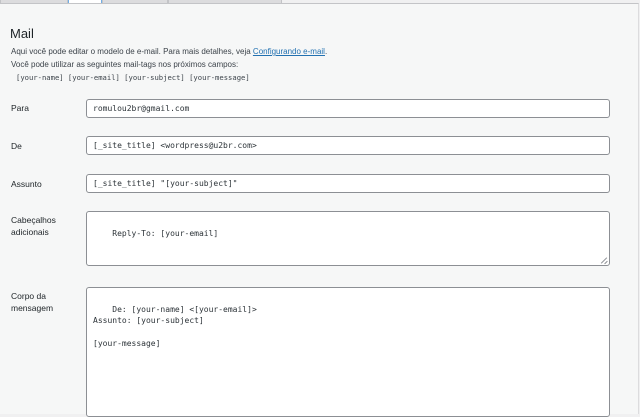 This screenshot has height=417, width=640. What do you see at coordinates (28, 296) in the screenshot?
I see `message-body-label-line1: Corpo da` at bounding box center [28, 296].